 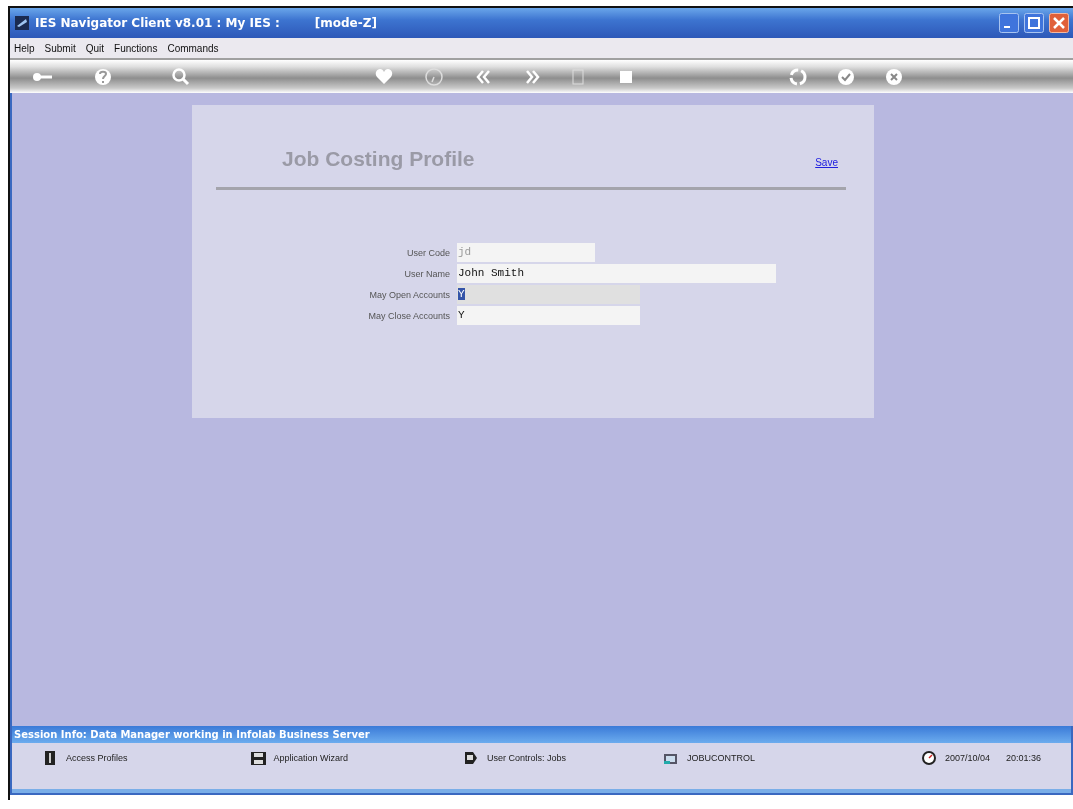 I want to click on status-date: 2007/10/04, so click(x=967, y=758).